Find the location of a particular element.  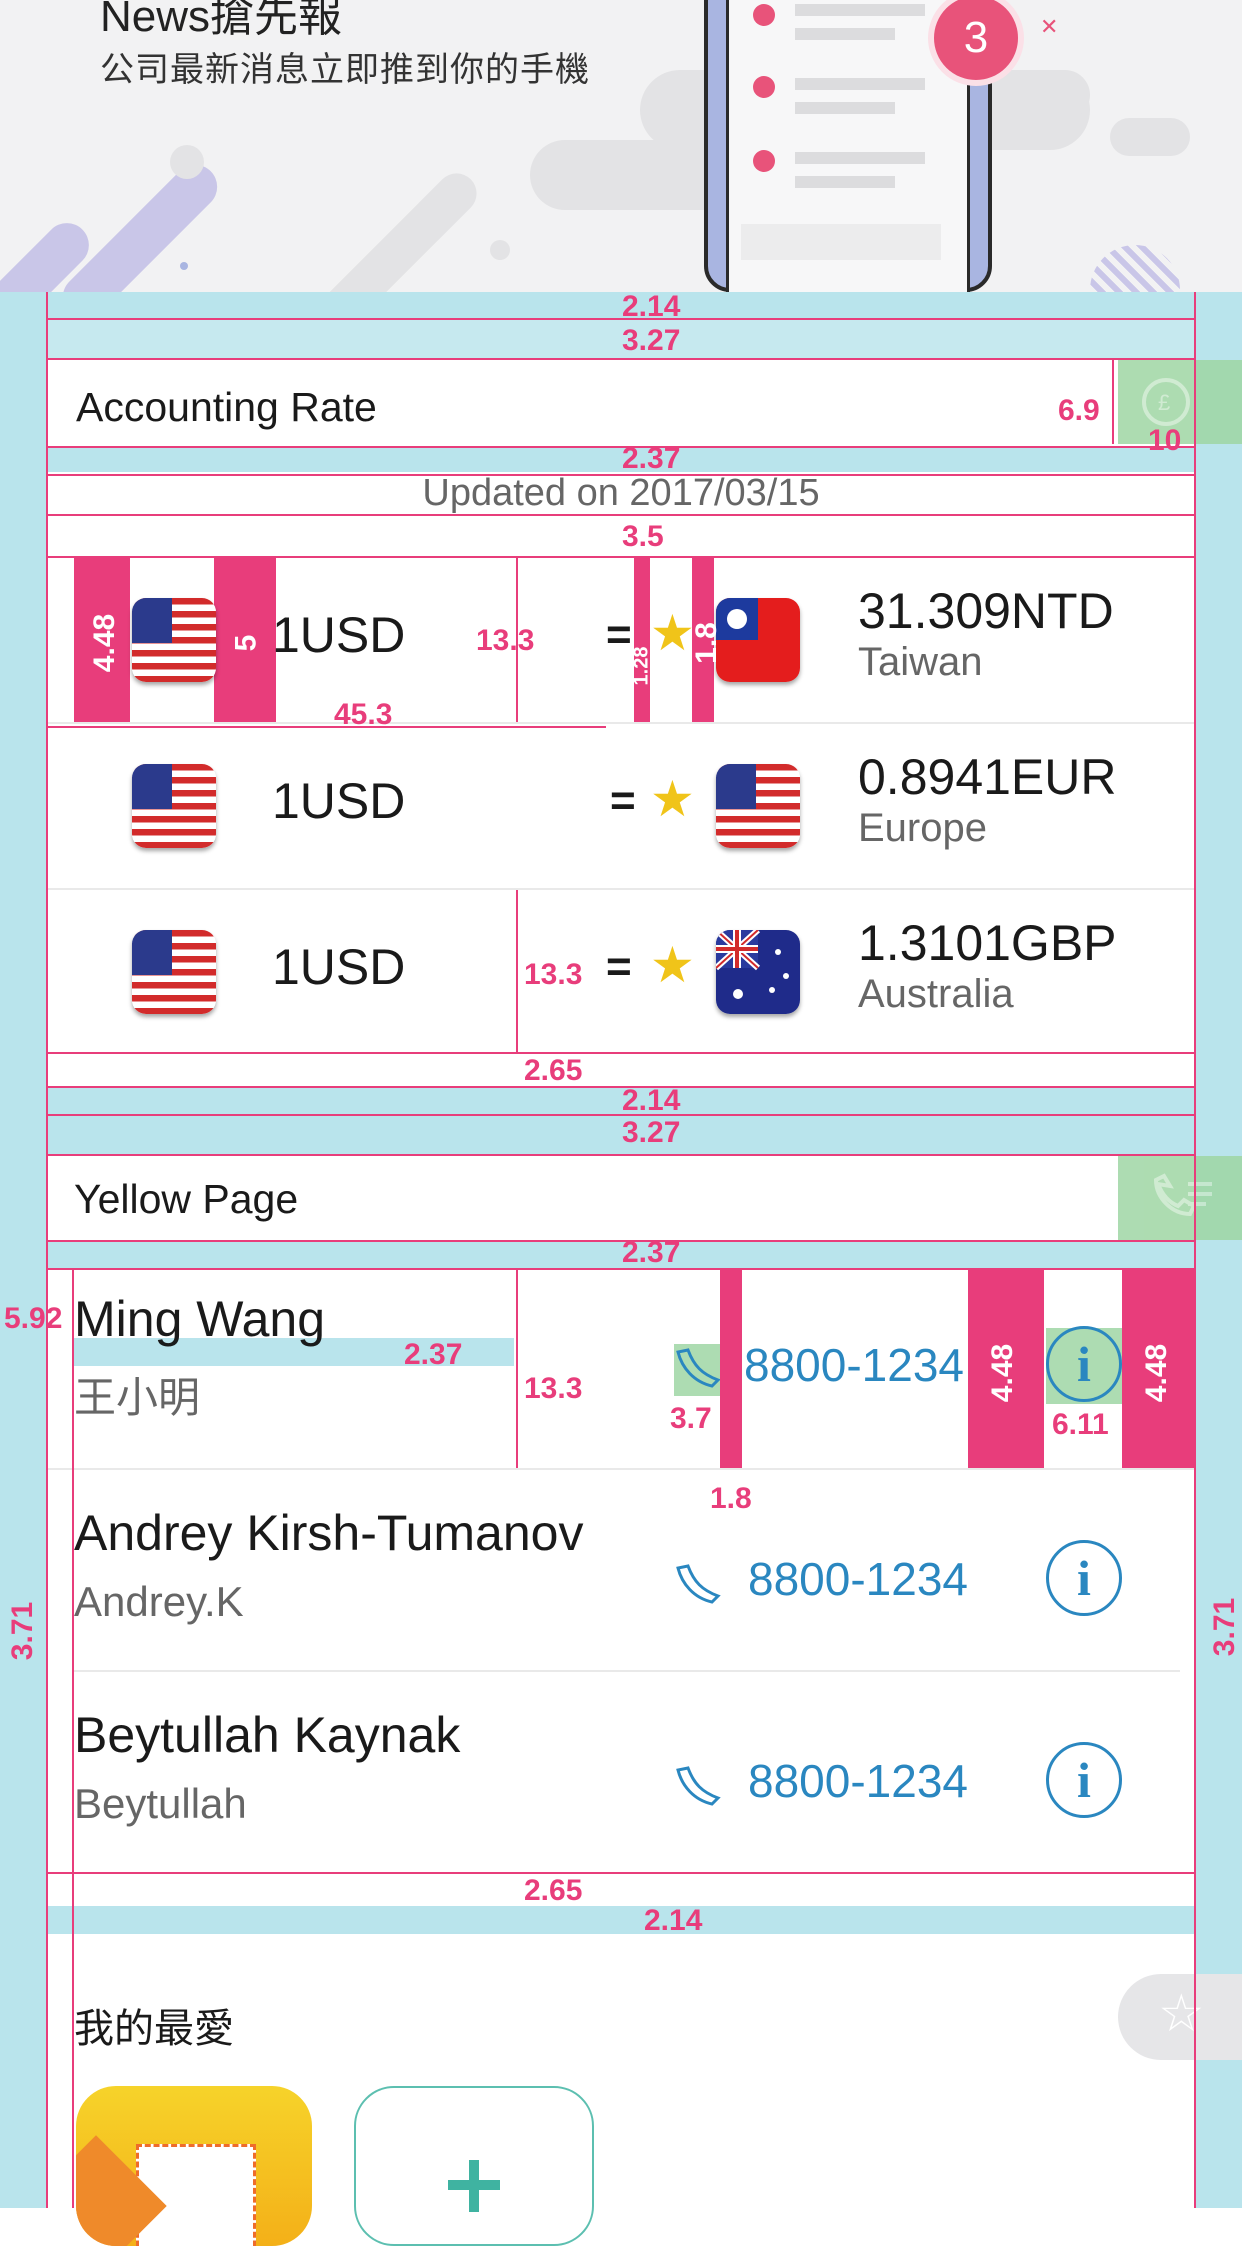

contact-name: Ming Wang is located at coordinates (200, 1319).